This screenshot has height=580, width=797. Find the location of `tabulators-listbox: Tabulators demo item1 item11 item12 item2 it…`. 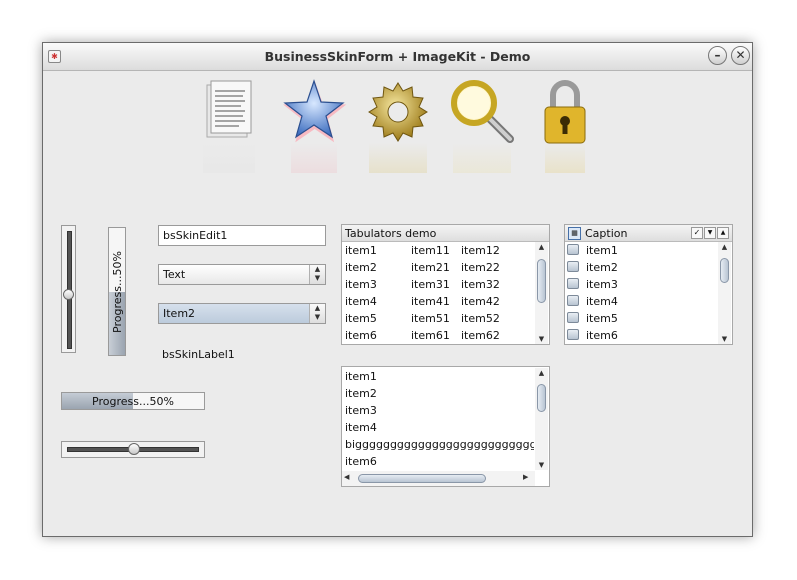

tabulators-listbox: Tabulators demo item1 item11 item12 item2 it… is located at coordinates (445, 284).